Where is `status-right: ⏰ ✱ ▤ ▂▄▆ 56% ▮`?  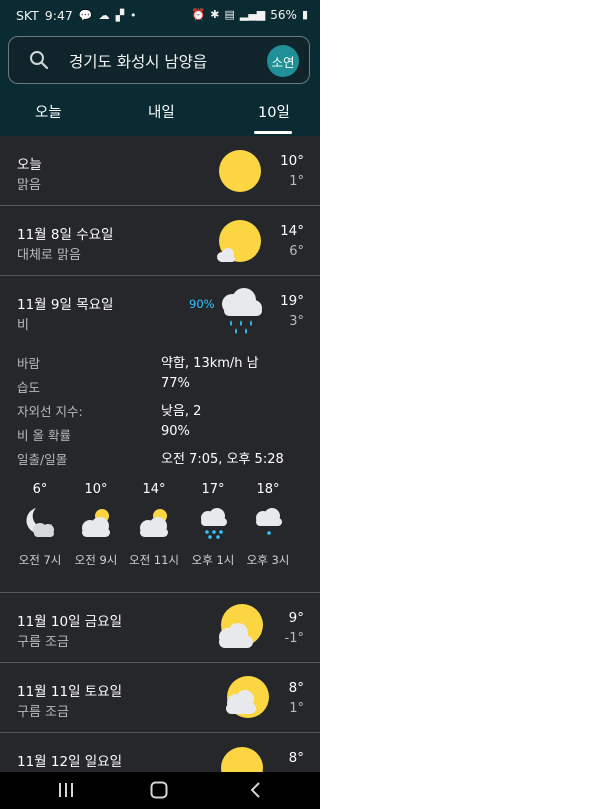 status-right: ⏰ ✱ ▤ ▂▄▆ 56% ▮ is located at coordinates (250, 15).